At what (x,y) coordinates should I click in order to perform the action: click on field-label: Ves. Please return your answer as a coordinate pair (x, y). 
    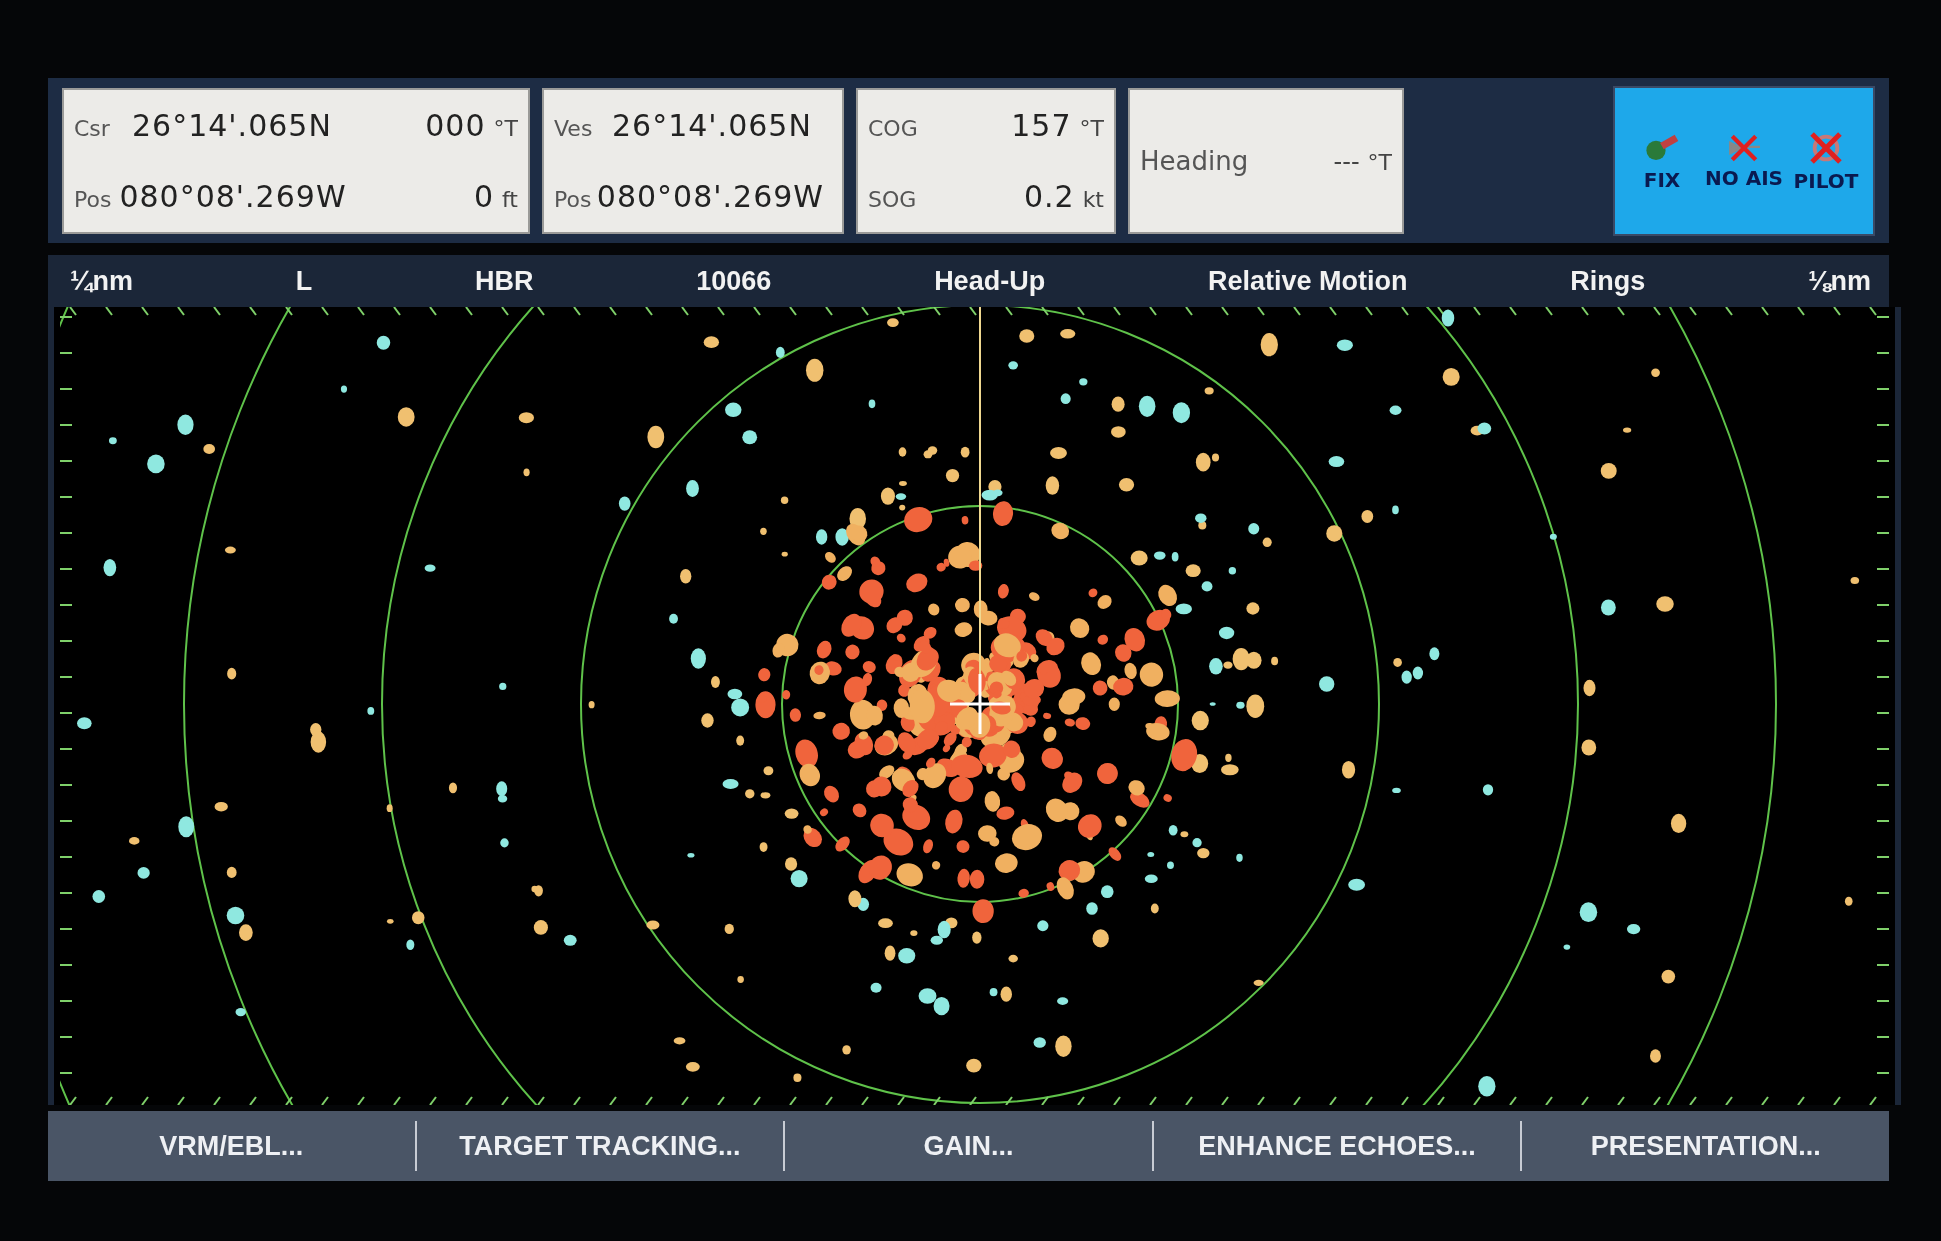
    Looking at the image, I should click on (574, 128).